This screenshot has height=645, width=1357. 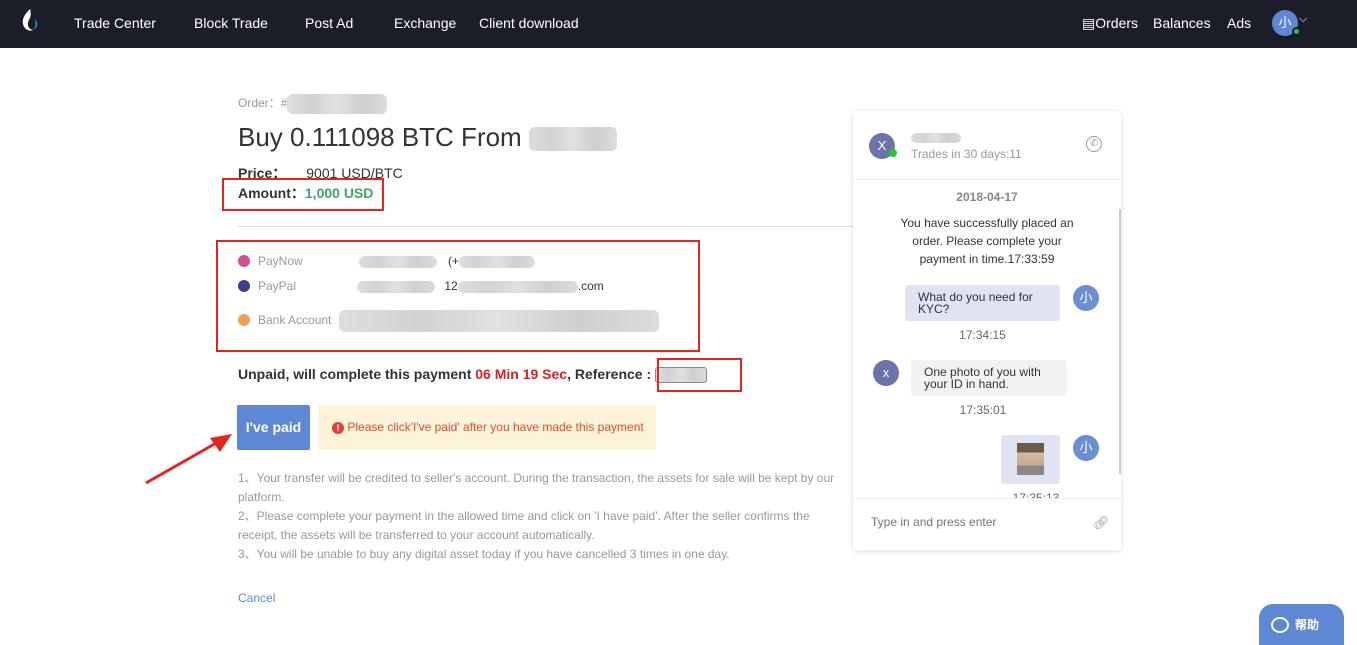 What do you see at coordinates (256, 598) in the screenshot?
I see `cancel-link: Cancel` at bounding box center [256, 598].